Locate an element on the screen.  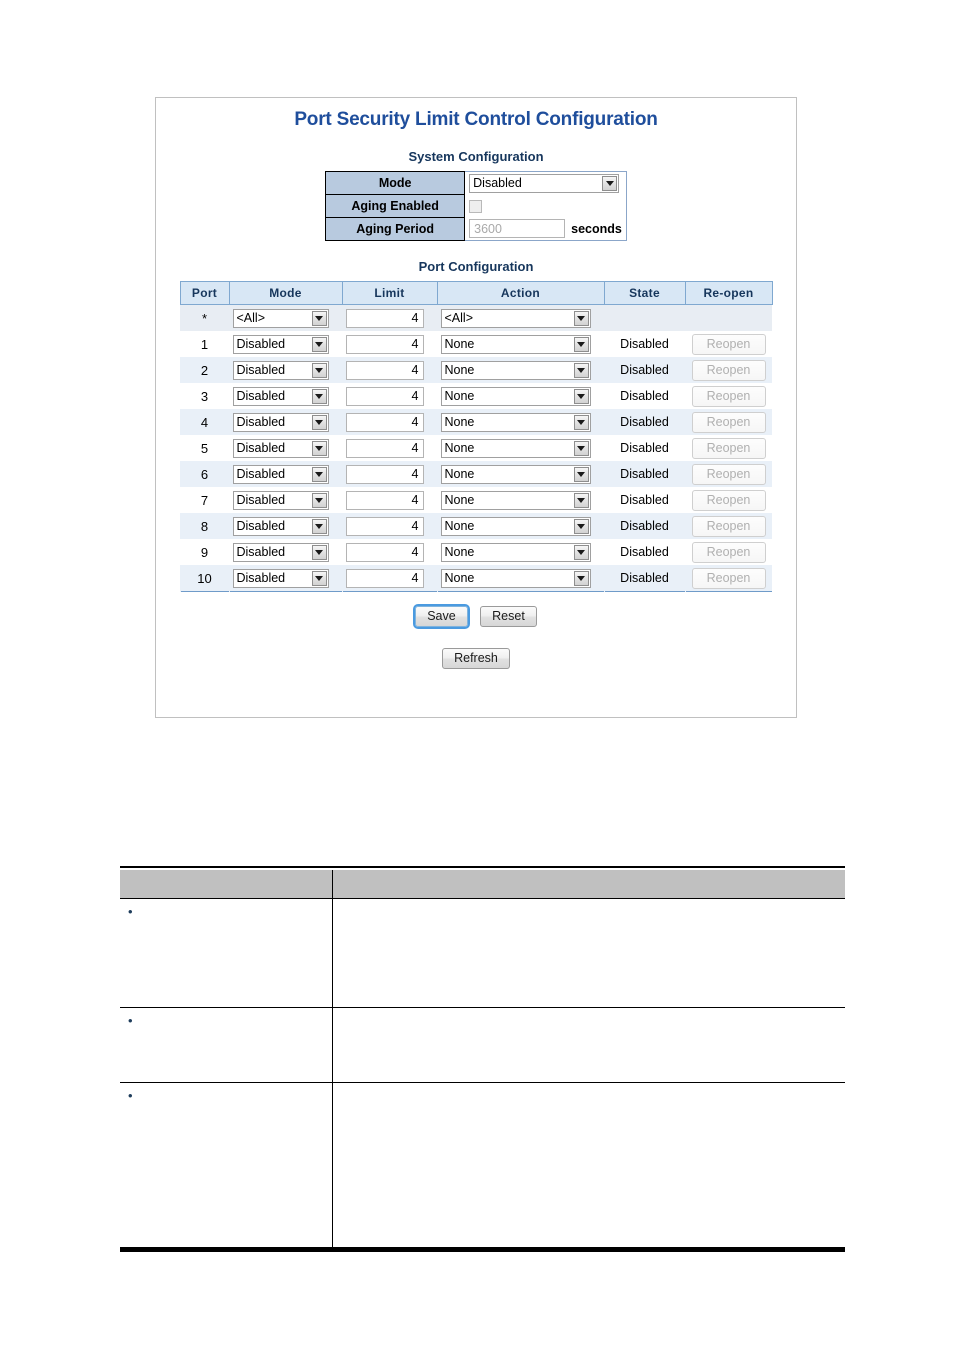
system-configuration-heading: System Configuration is located at coordinates (476, 156).